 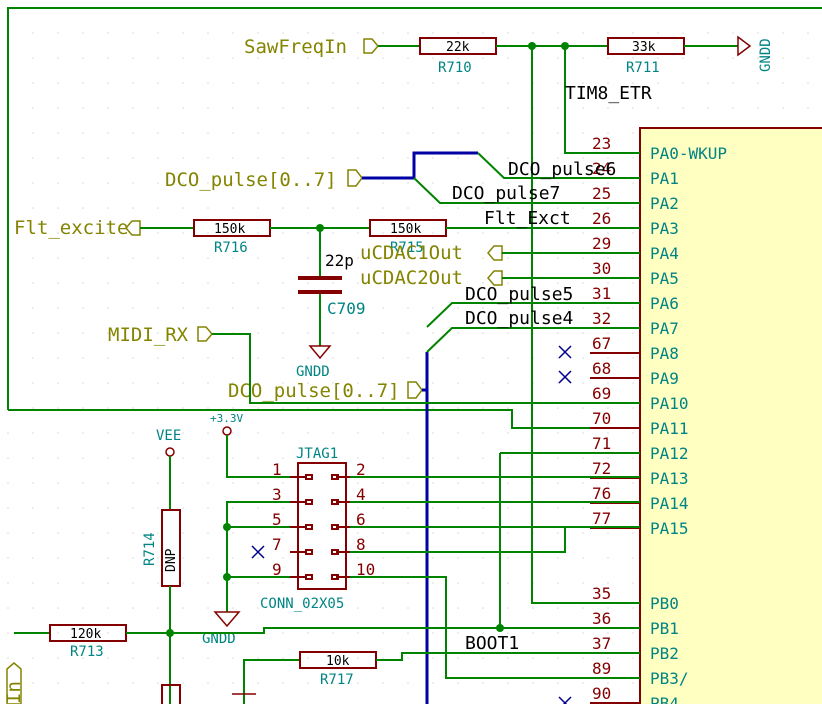 What do you see at coordinates (601, 593) in the screenshot?
I see `mcu-pin-number: 35` at bounding box center [601, 593].